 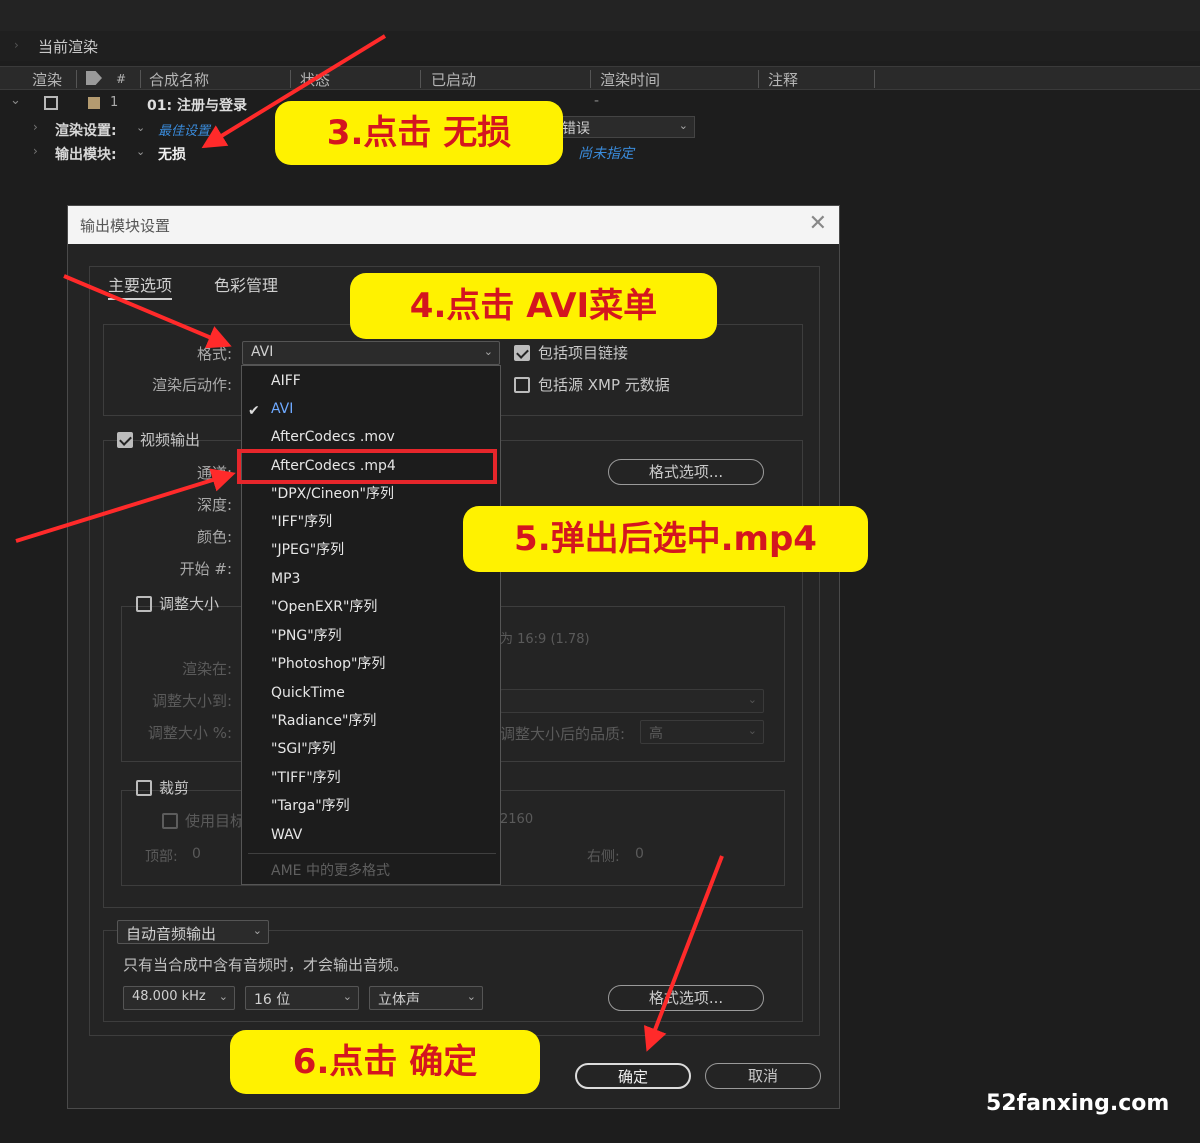 What do you see at coordinates (147, 311) in the screenshot?
I see `arrow-step4` at bounding box center [147, 311].